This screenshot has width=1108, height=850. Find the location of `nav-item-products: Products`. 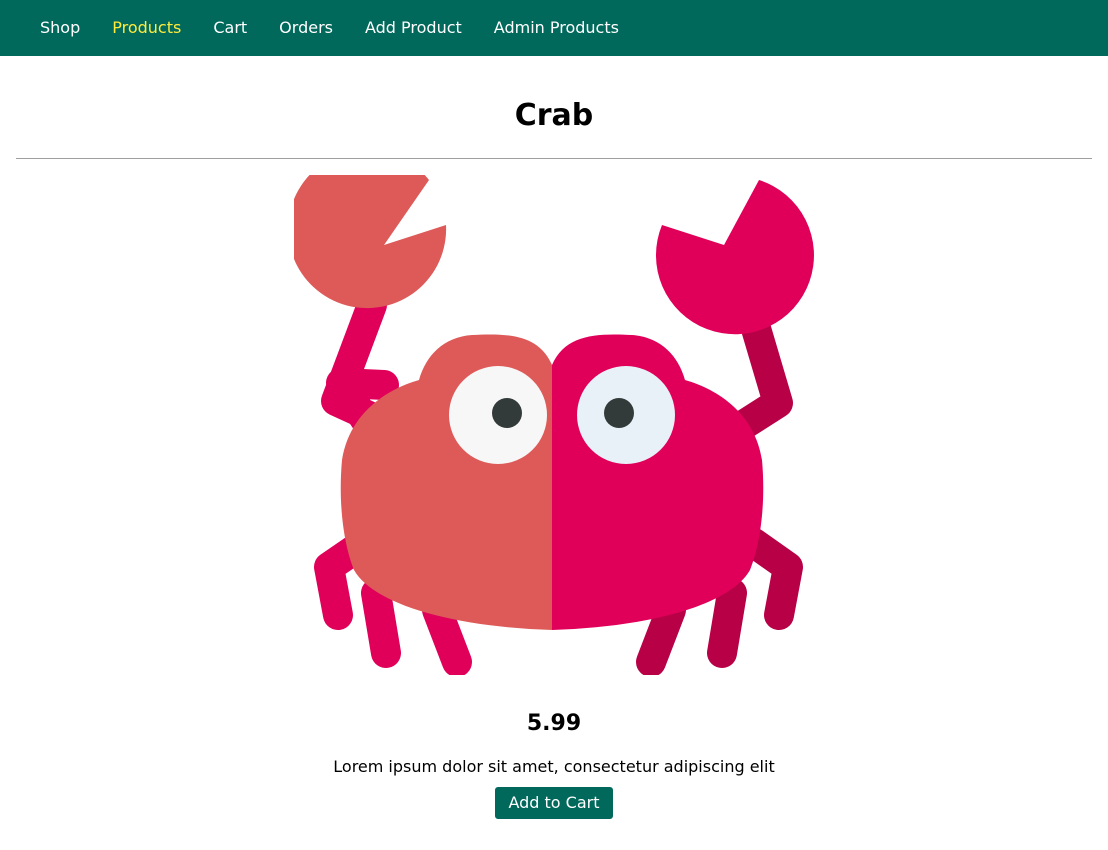

nav-item-products: Products is located at coordinates (146, 28).